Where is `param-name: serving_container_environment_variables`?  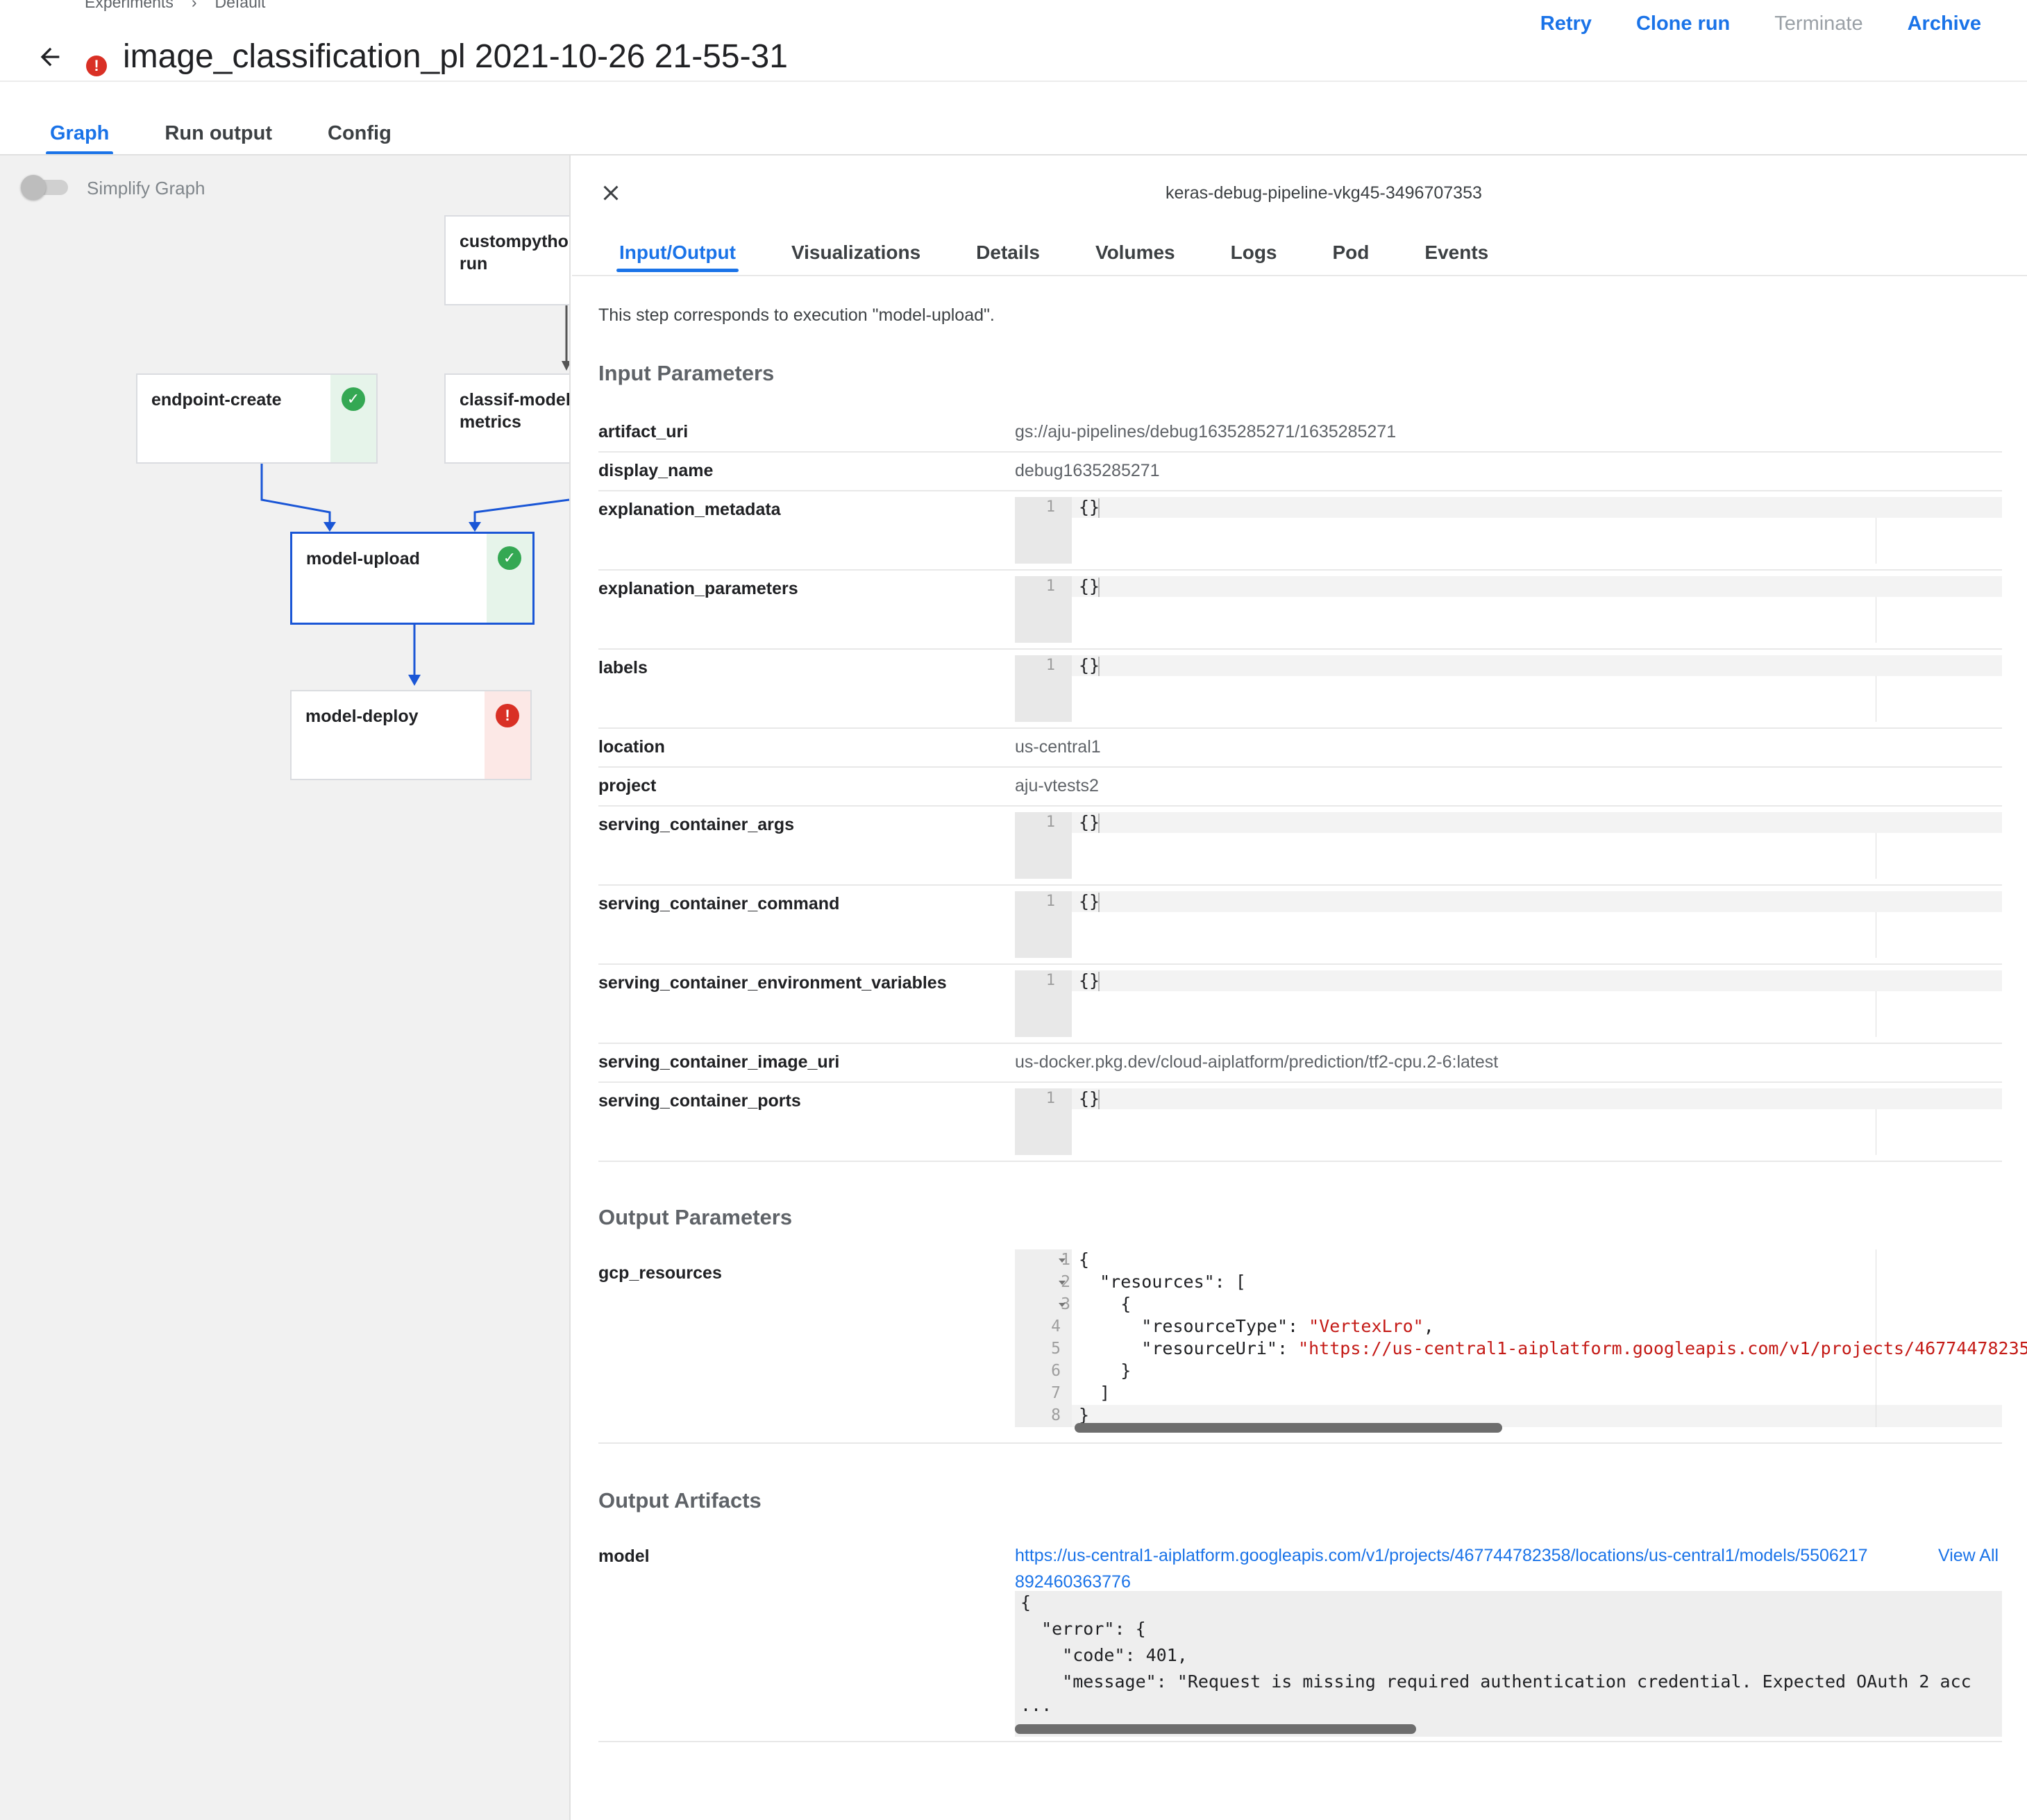
param-name: serving_container_environment_variables is located at coordinates (772, 983).